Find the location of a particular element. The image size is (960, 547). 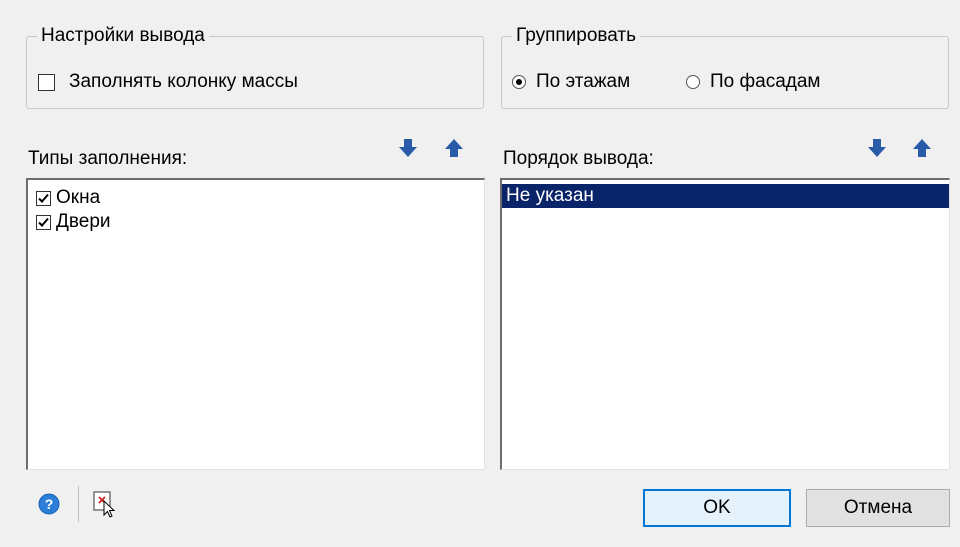

reset-icon is located at coordinates (104, 504).